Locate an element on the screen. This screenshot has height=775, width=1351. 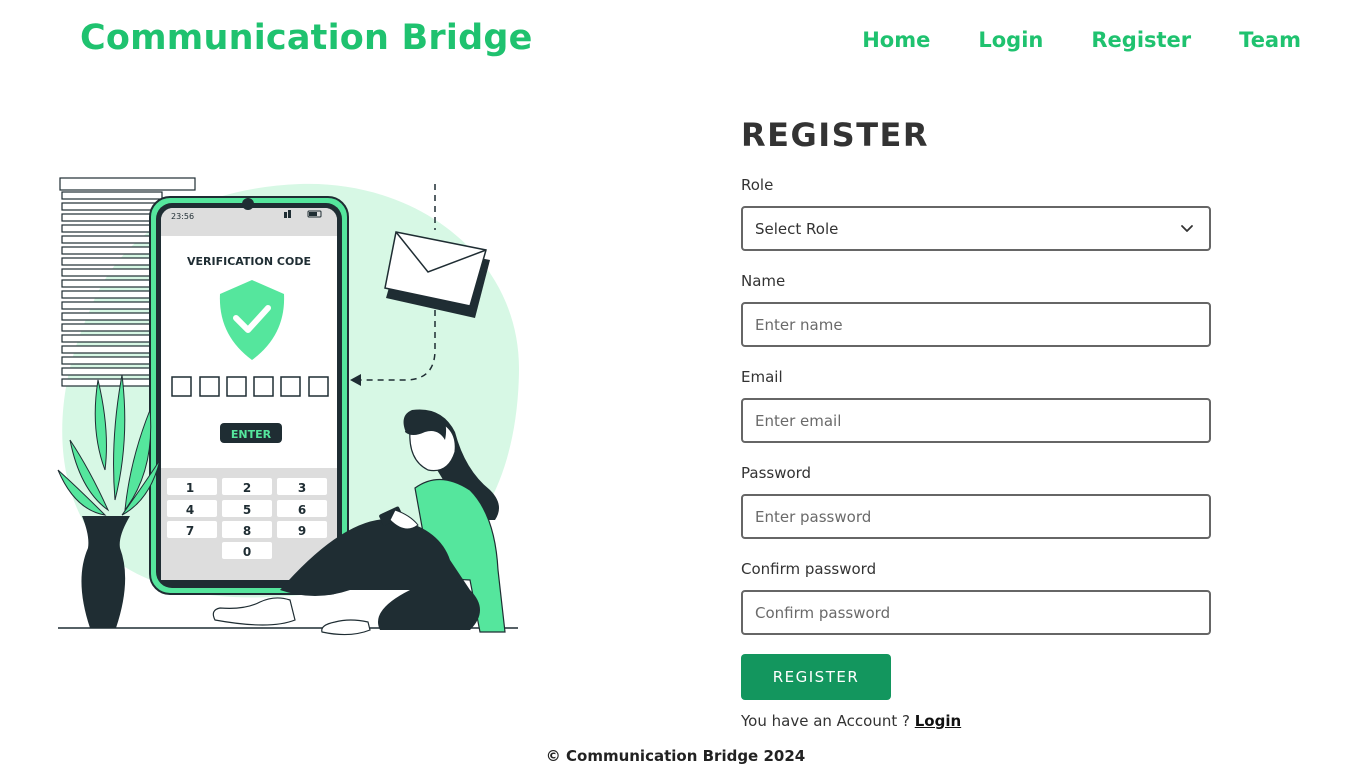
email-input is located at coordinates (976, 420).